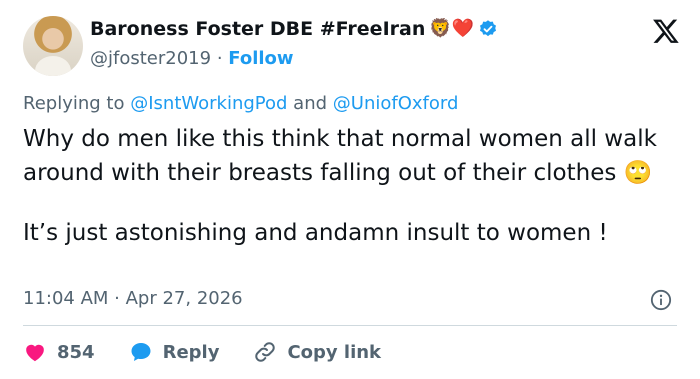  Describe the element at coordinates (257, 29) in the screenshot. I see `author-name: Baroness Foster DBE #FreeIran` at that location.